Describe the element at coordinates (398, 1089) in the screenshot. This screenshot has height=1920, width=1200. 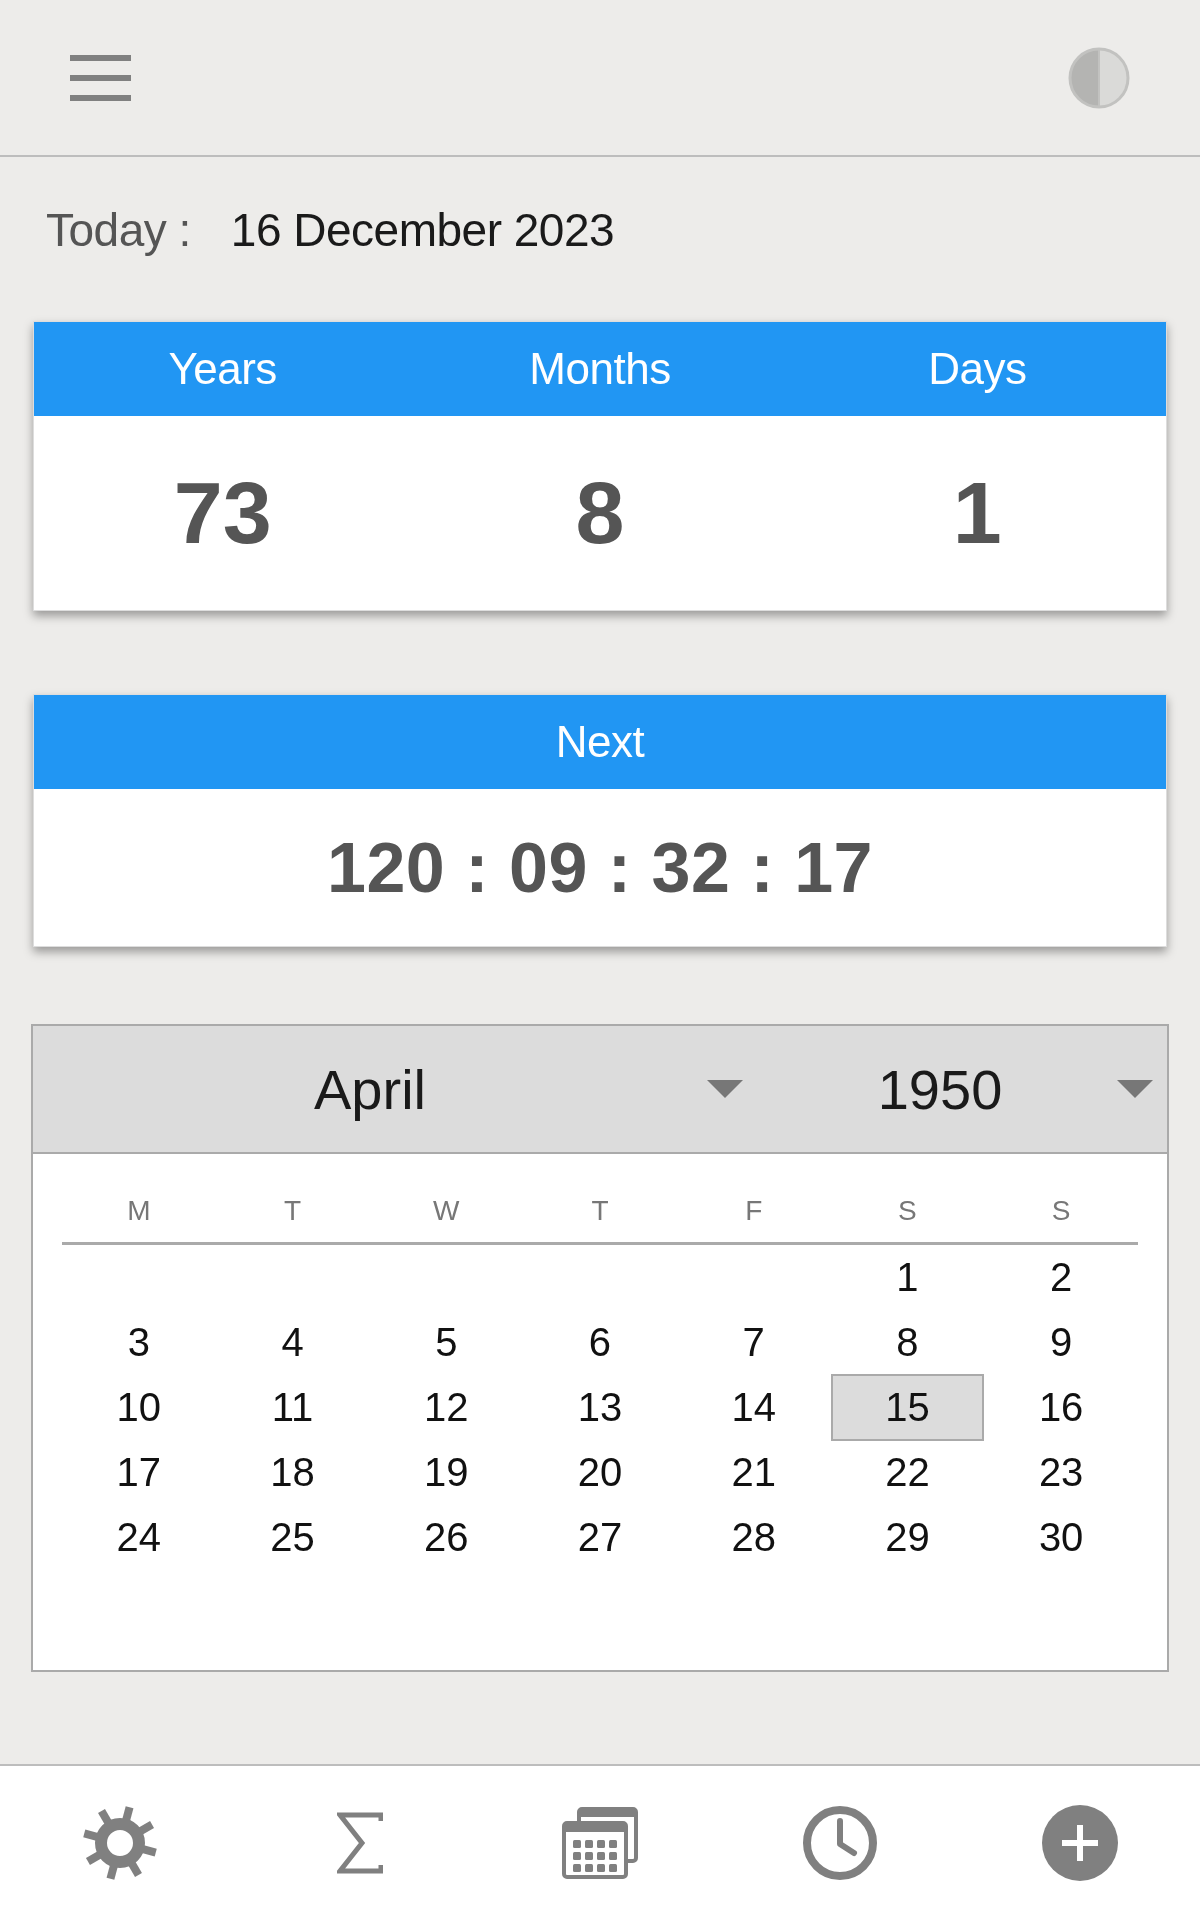
I see `month-dropdown: April` at that location.